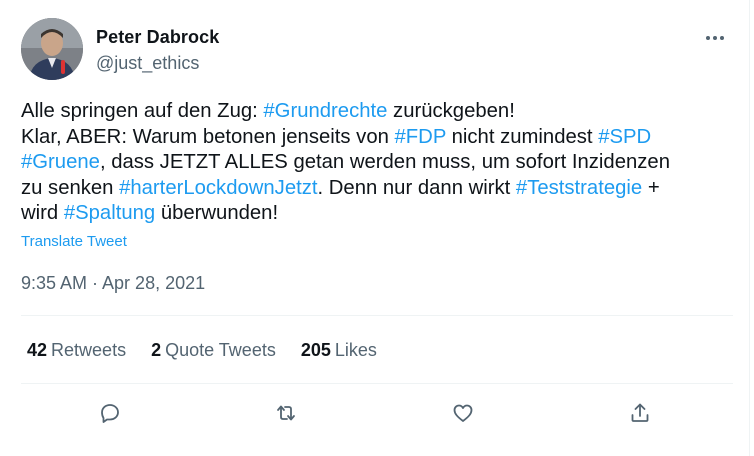  What do you see at coordinates (377, 50) in the screenshot?
I see `tweet-header: Peter Dabrock @just_ethics` at bounding box center [377, 50].